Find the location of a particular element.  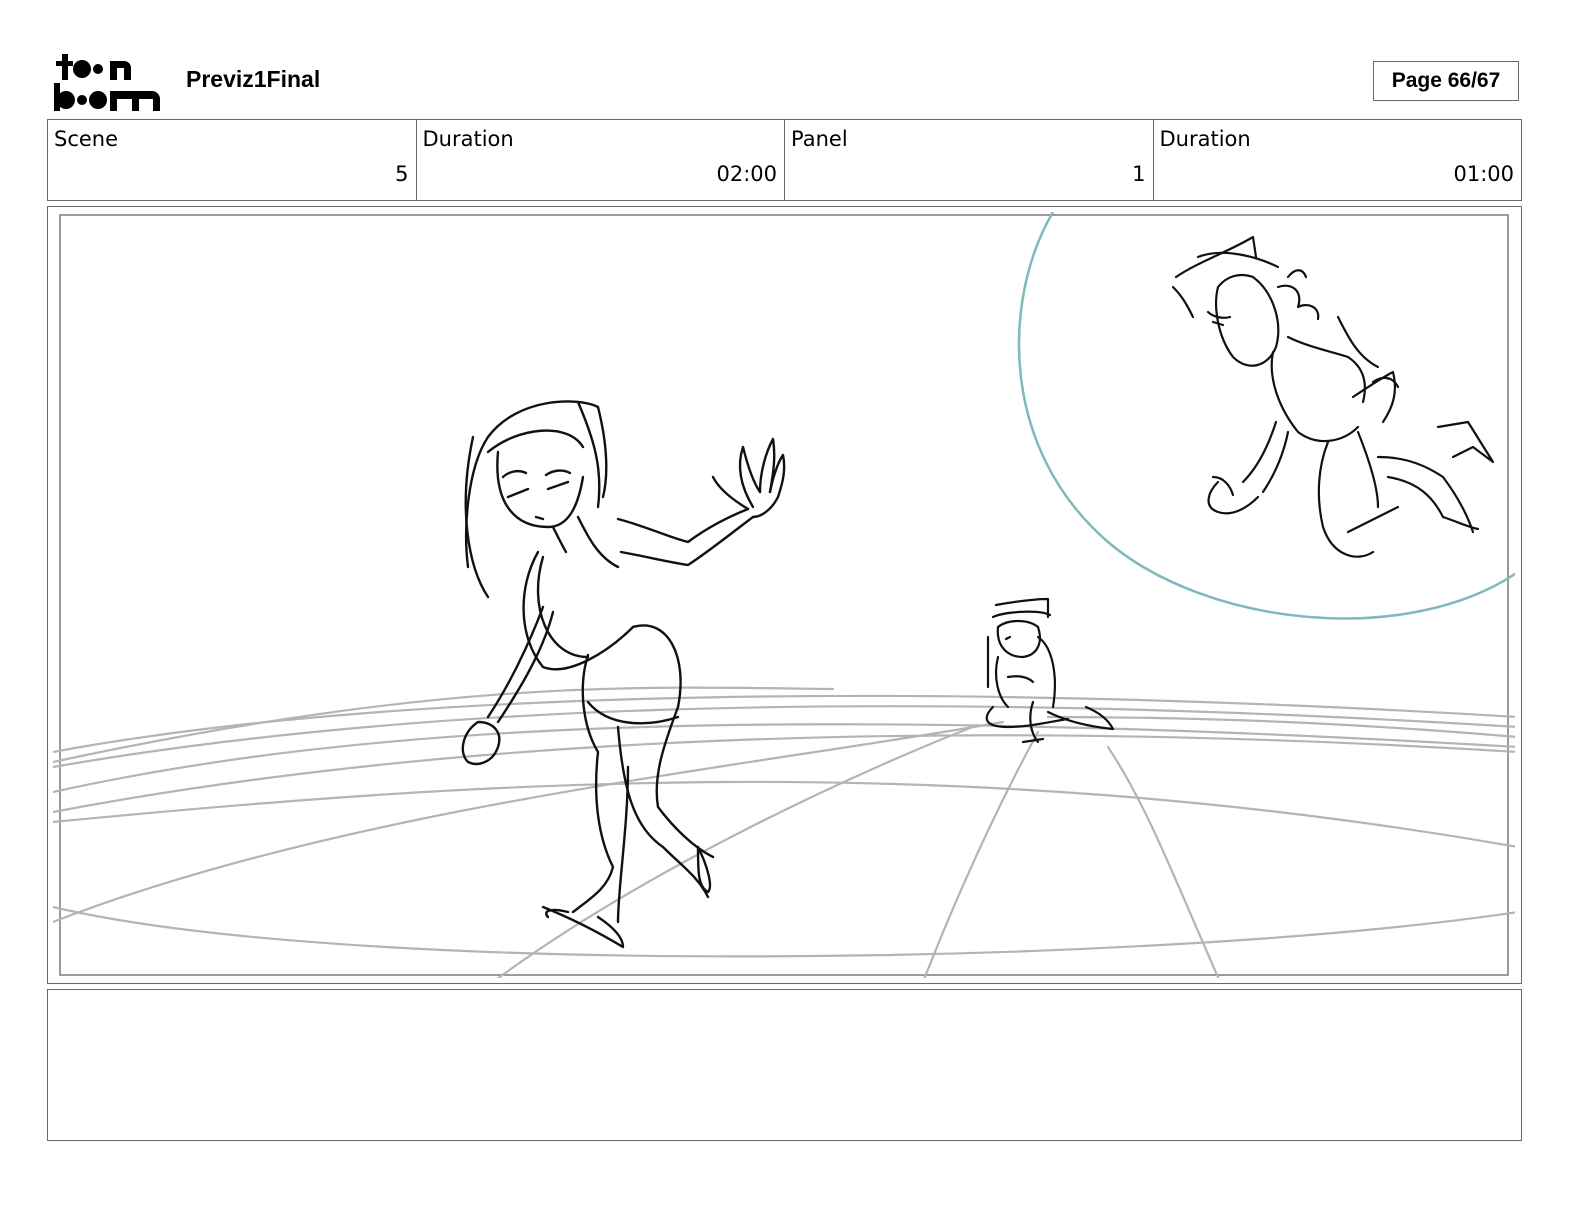

page-indicator: Page 66/67 is located at coordinates (1446, 81).